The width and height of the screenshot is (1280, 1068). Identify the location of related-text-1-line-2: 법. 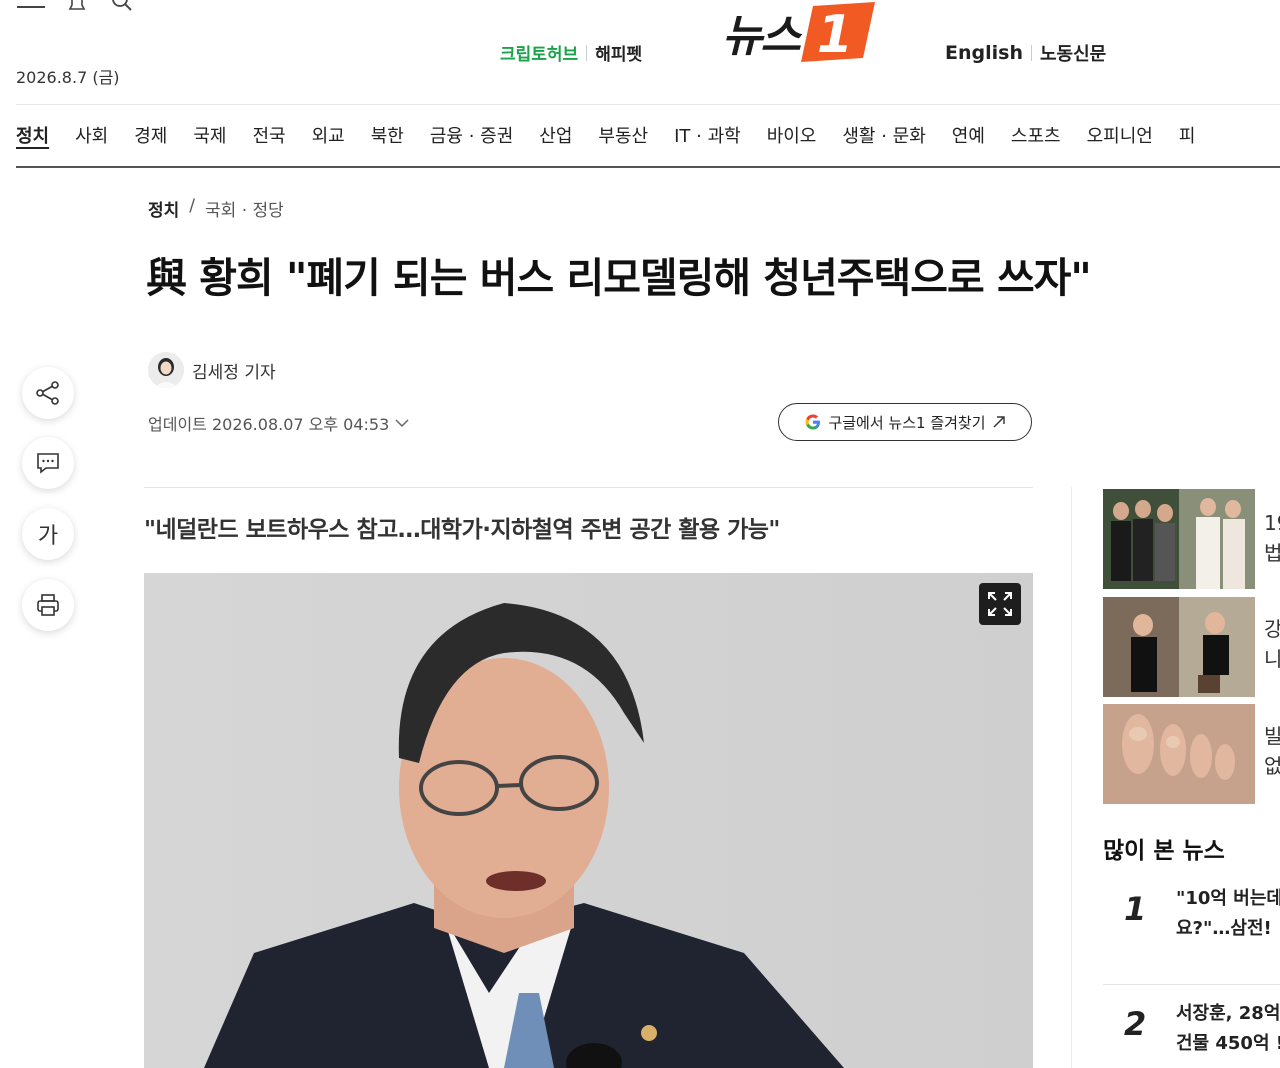
(1272, 553).